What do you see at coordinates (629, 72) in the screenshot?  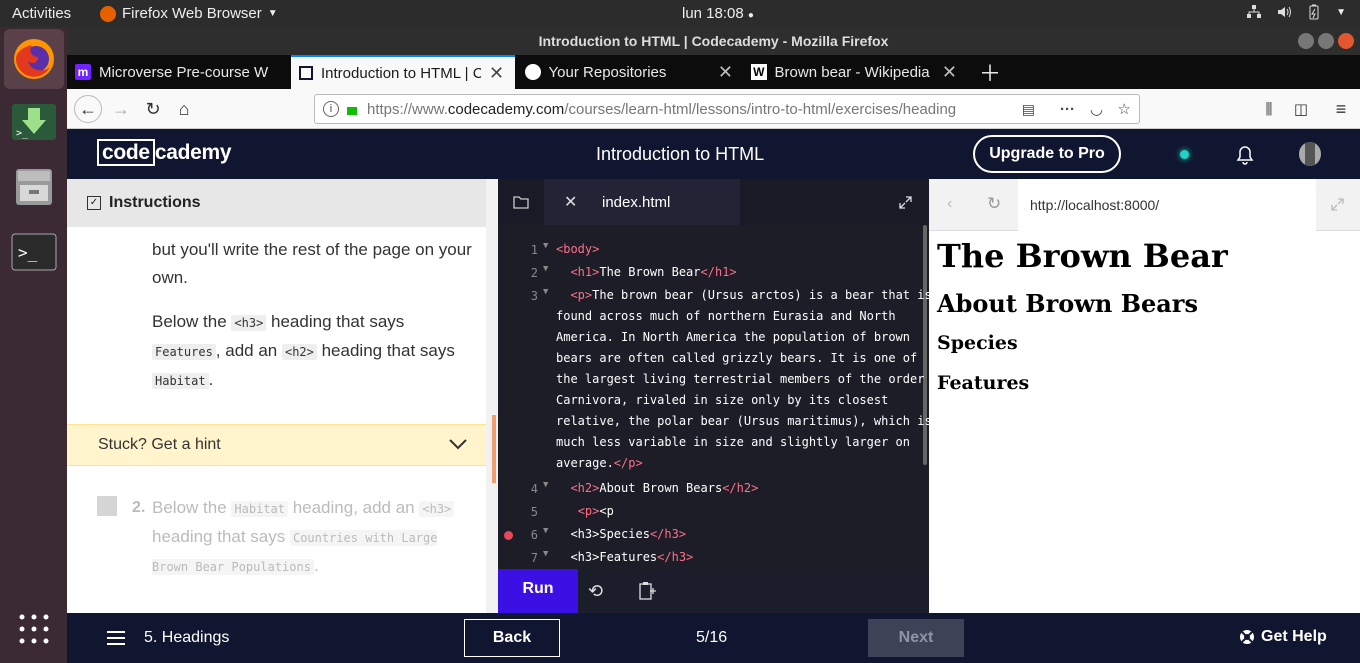 I see `tab-github: Your Repositories ✕` at bounding box center [629, 72].